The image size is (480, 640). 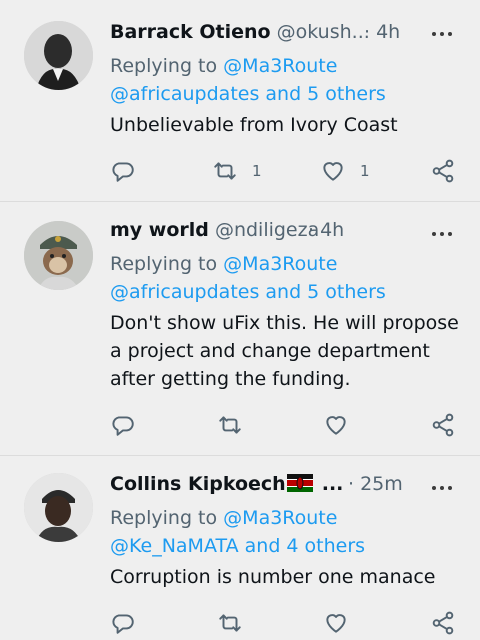 I want to click on tweet-text-line: Unbelievable from Ivory Coast, so click(x=254, y=125).